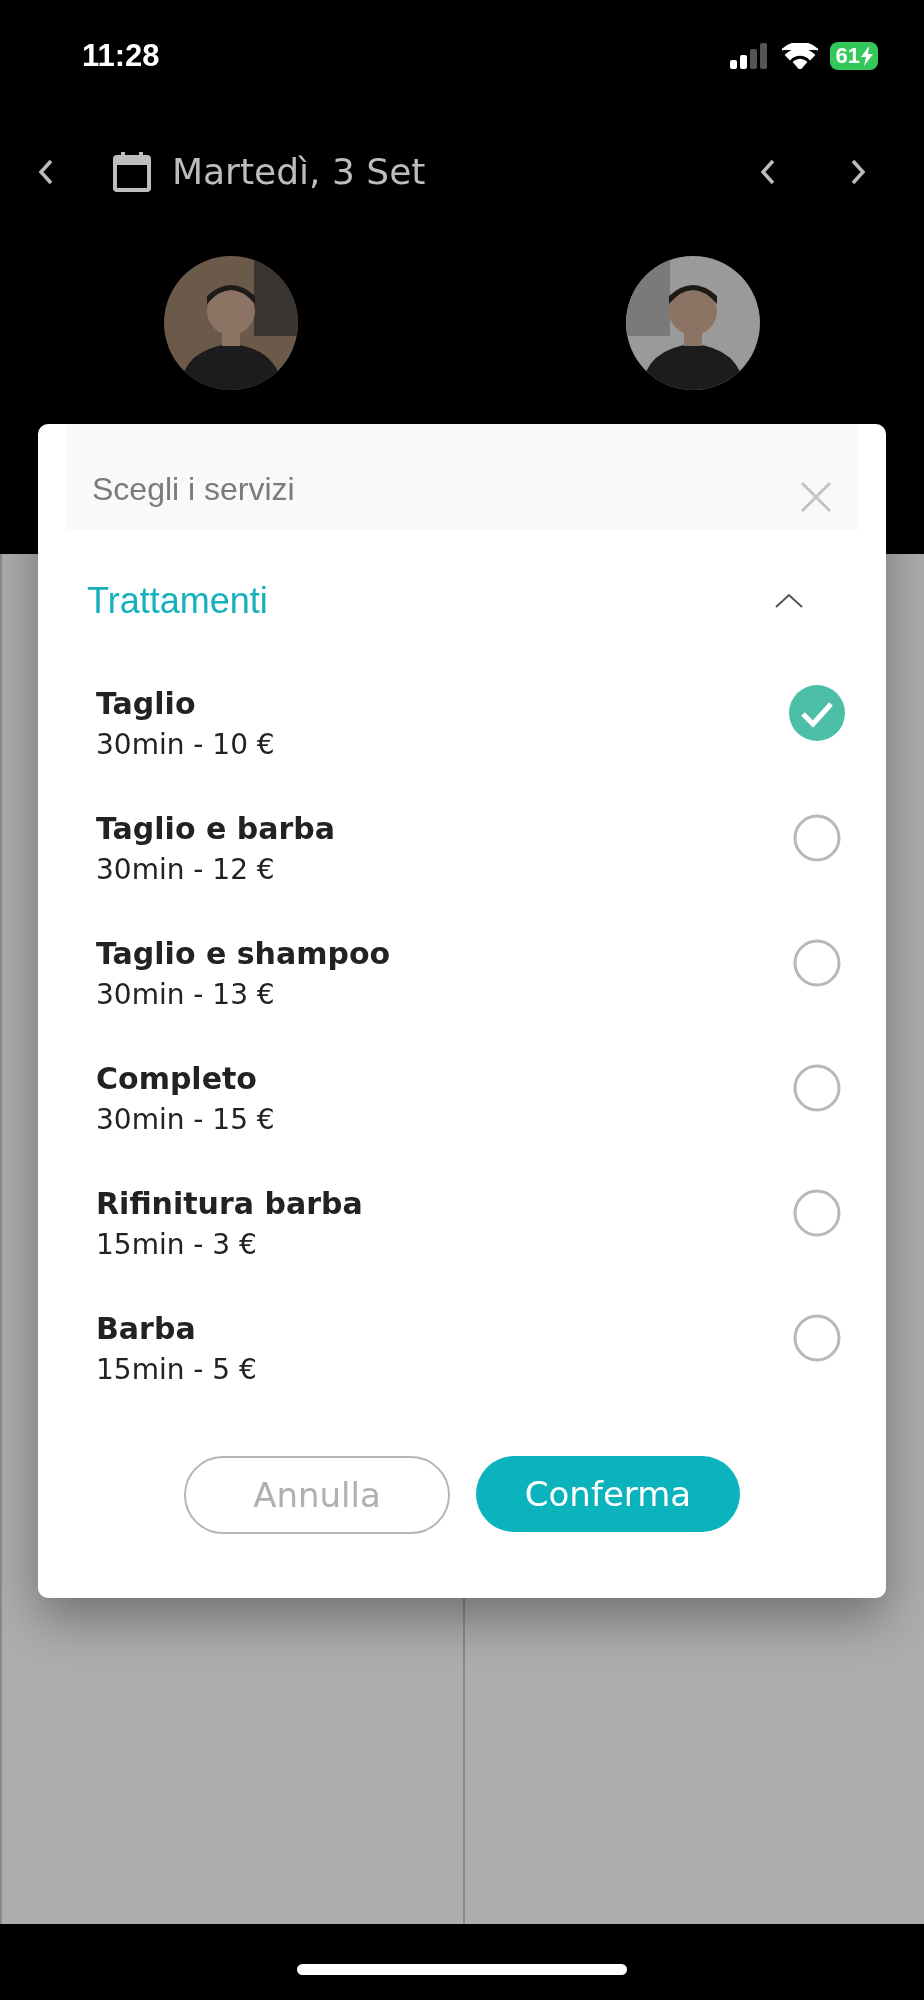 The height and width of the screenshot is (2000, 924). What do you see at coordinates (186, 995) in the screenshot?
I see `service-duration-price: 30min - 13 €` at bounding box center [186, 995].